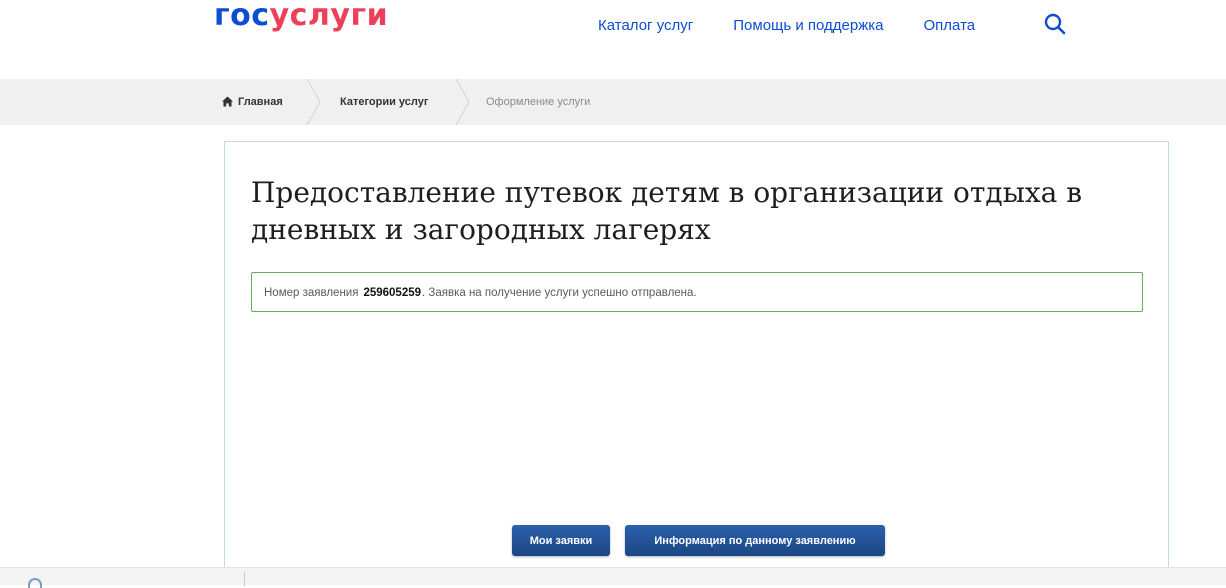 Image resolution: width=1226 pixels, height=588 pixels. Describe the element at coordinates (755, 540) in the screenshot. I see `request-info-button: Информация по данному заявлению` at that location.